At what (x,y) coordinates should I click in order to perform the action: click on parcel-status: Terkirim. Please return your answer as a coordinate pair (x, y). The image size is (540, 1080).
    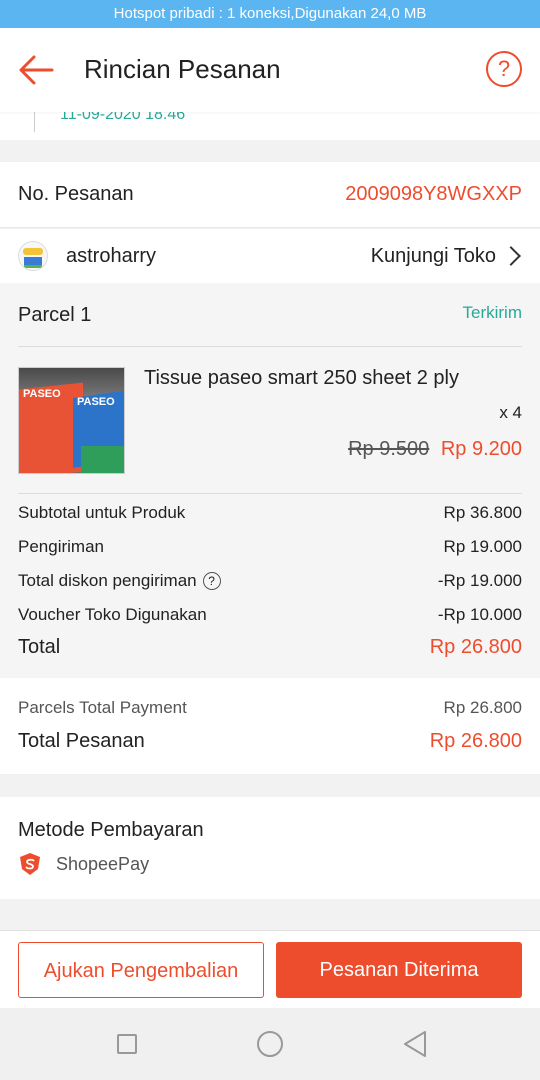
    Looking at the image, I should click on (492, 312).